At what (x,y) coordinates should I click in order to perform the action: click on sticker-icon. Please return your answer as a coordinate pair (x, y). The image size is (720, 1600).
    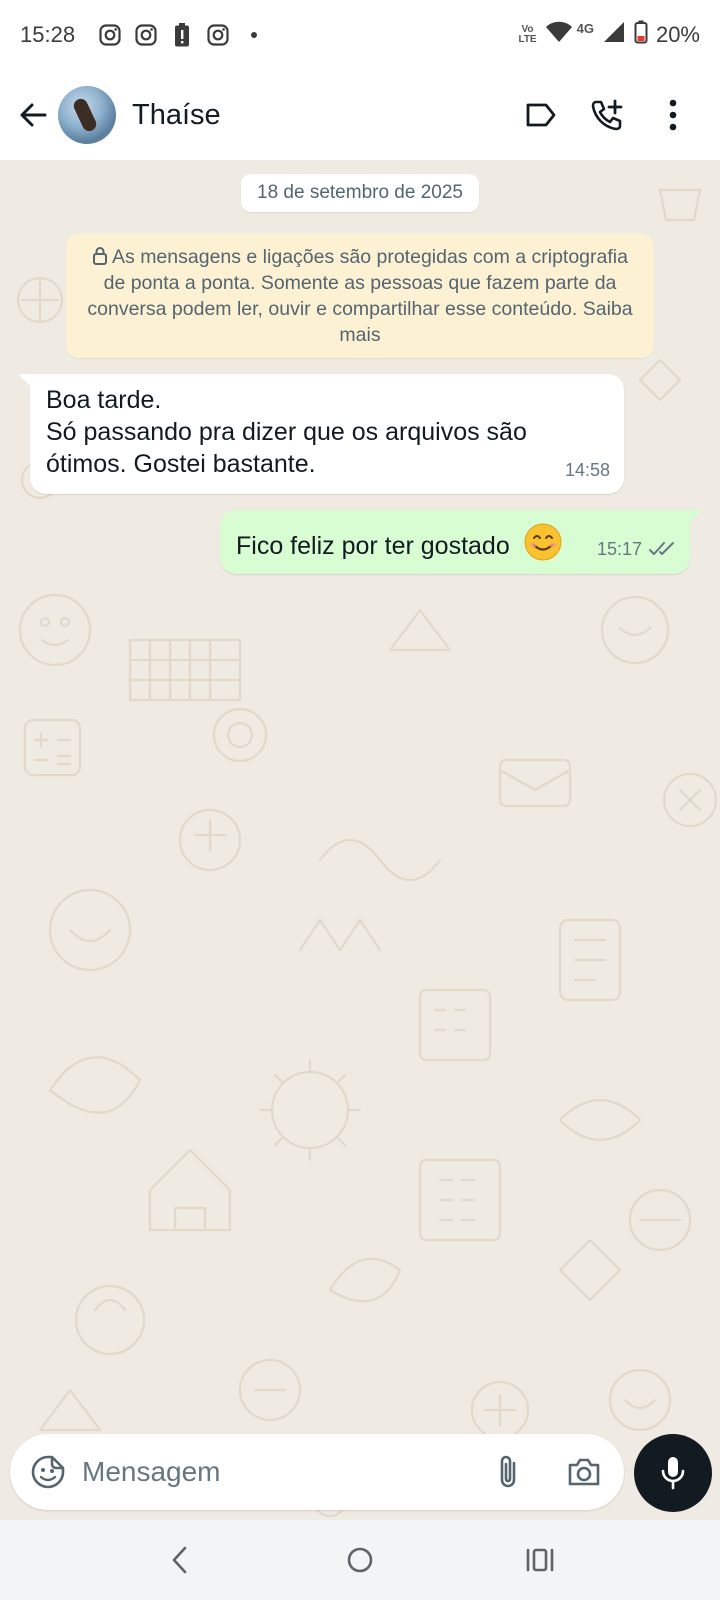
    Looking at the image, I should click on (48, 1472).